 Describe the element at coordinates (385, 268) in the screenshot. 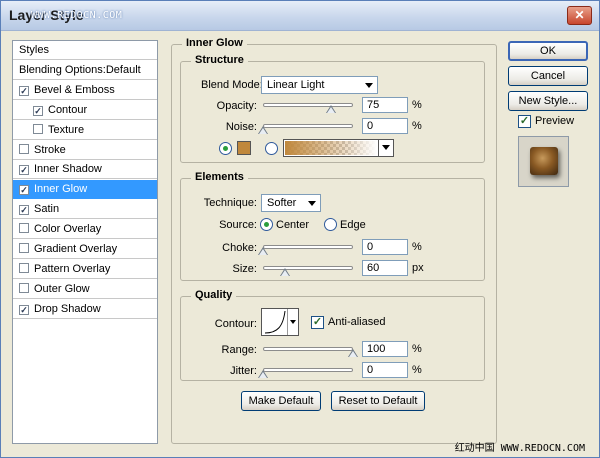

I see `size-input: 60` at that location.